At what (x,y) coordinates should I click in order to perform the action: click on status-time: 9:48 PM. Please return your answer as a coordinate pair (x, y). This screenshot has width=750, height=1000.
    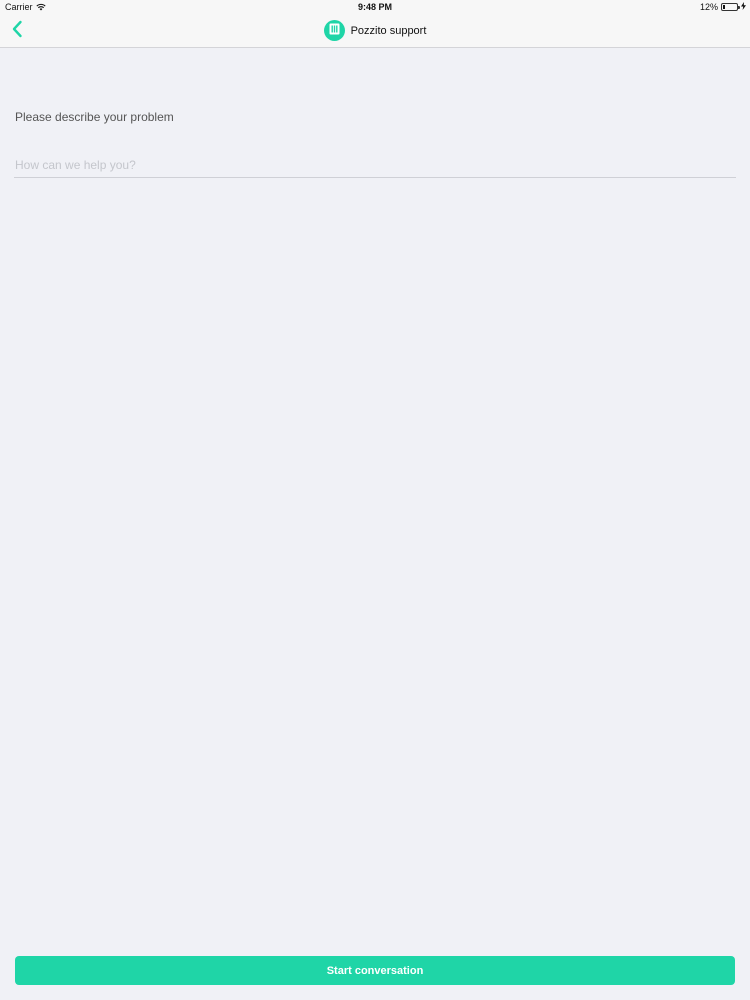
    Looking at the image, I should click on (374, 7).